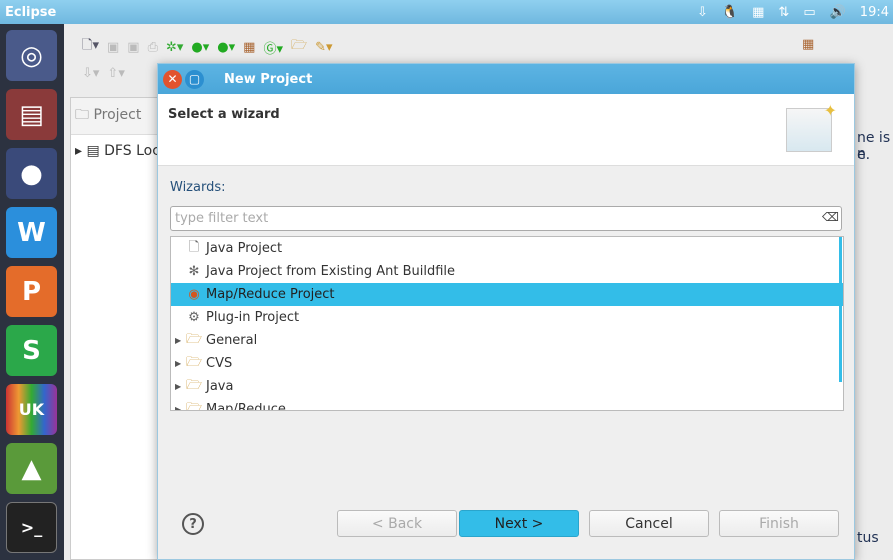 This screenshot has height=560, width=893. What do you see at coordinates (253, 317) in the screenshot?
I see `wizard-item-label: Plug-in Project` at bounding box center [253, 317].